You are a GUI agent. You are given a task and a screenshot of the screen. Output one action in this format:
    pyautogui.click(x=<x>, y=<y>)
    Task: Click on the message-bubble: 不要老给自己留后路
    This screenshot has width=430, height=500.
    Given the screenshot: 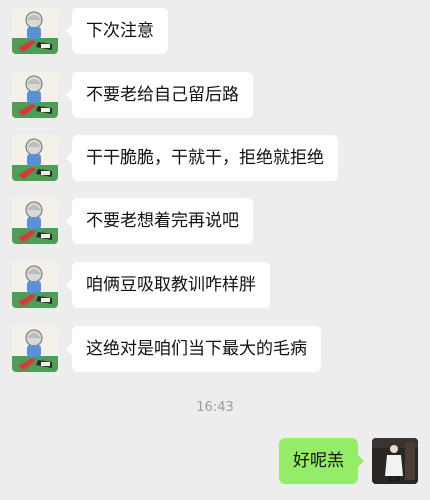 What is the action you would take?
    pyautogui.click(x=159, y=95)
    